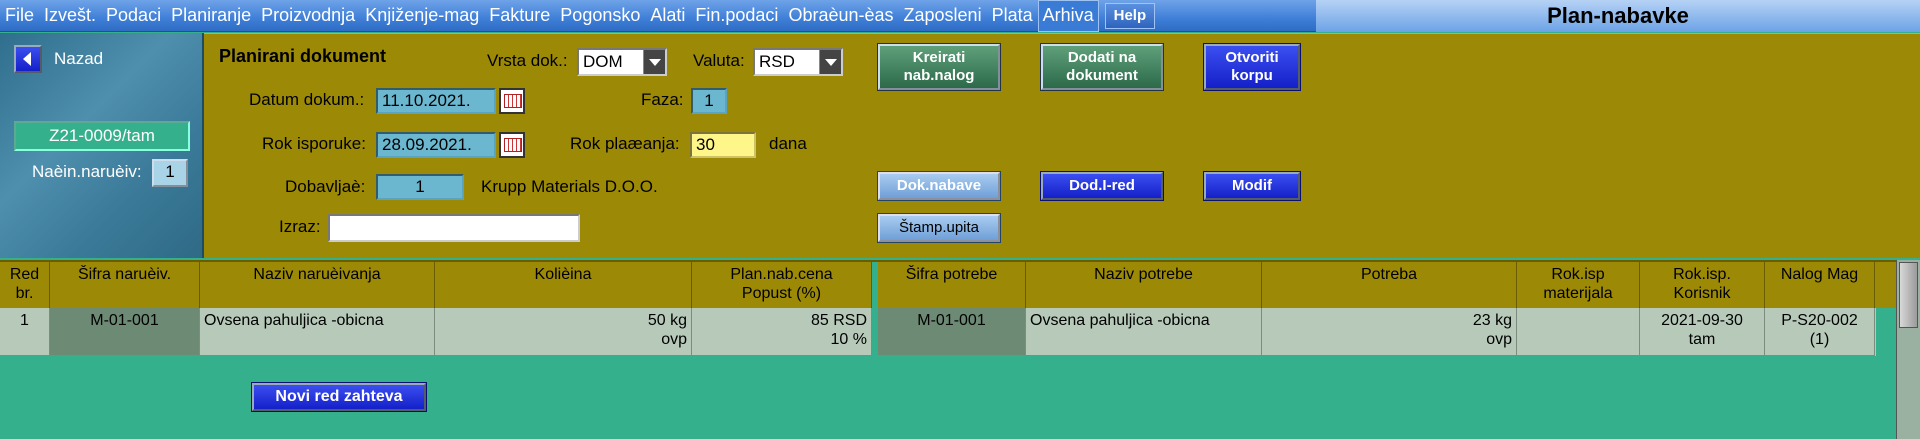  Describe the element at coordinates (79, 58) in the screenshot. I see `back-label: Nazad` at that location.